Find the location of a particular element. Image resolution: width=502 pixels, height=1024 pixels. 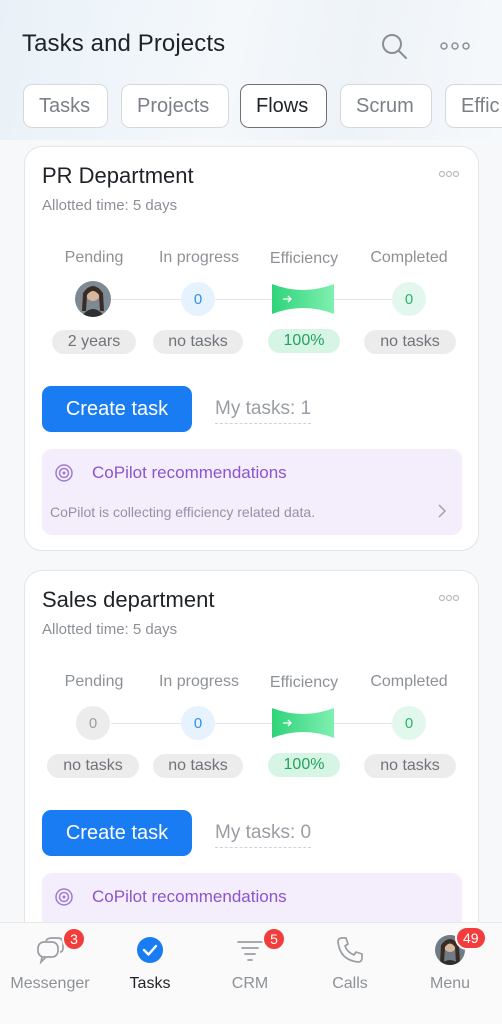

nav-tasks: Tasks is located at coordinates (150, 973).